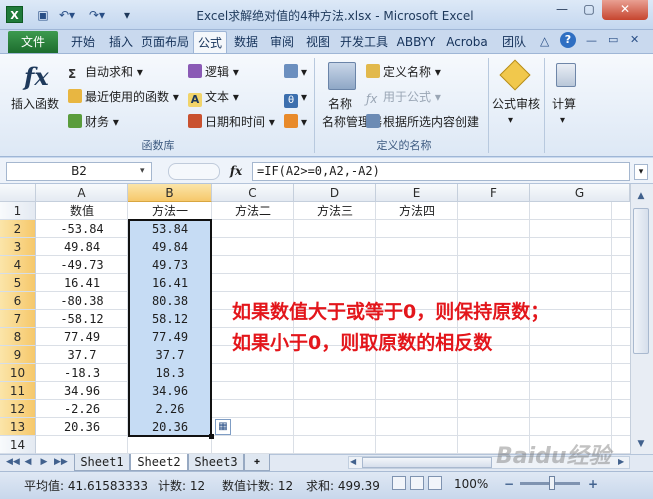 The width and height of the screenshot is (653, 499). Describe the element at coordinates (514, 42) in the screenshot. I see `tab-team: 团队` at that location.